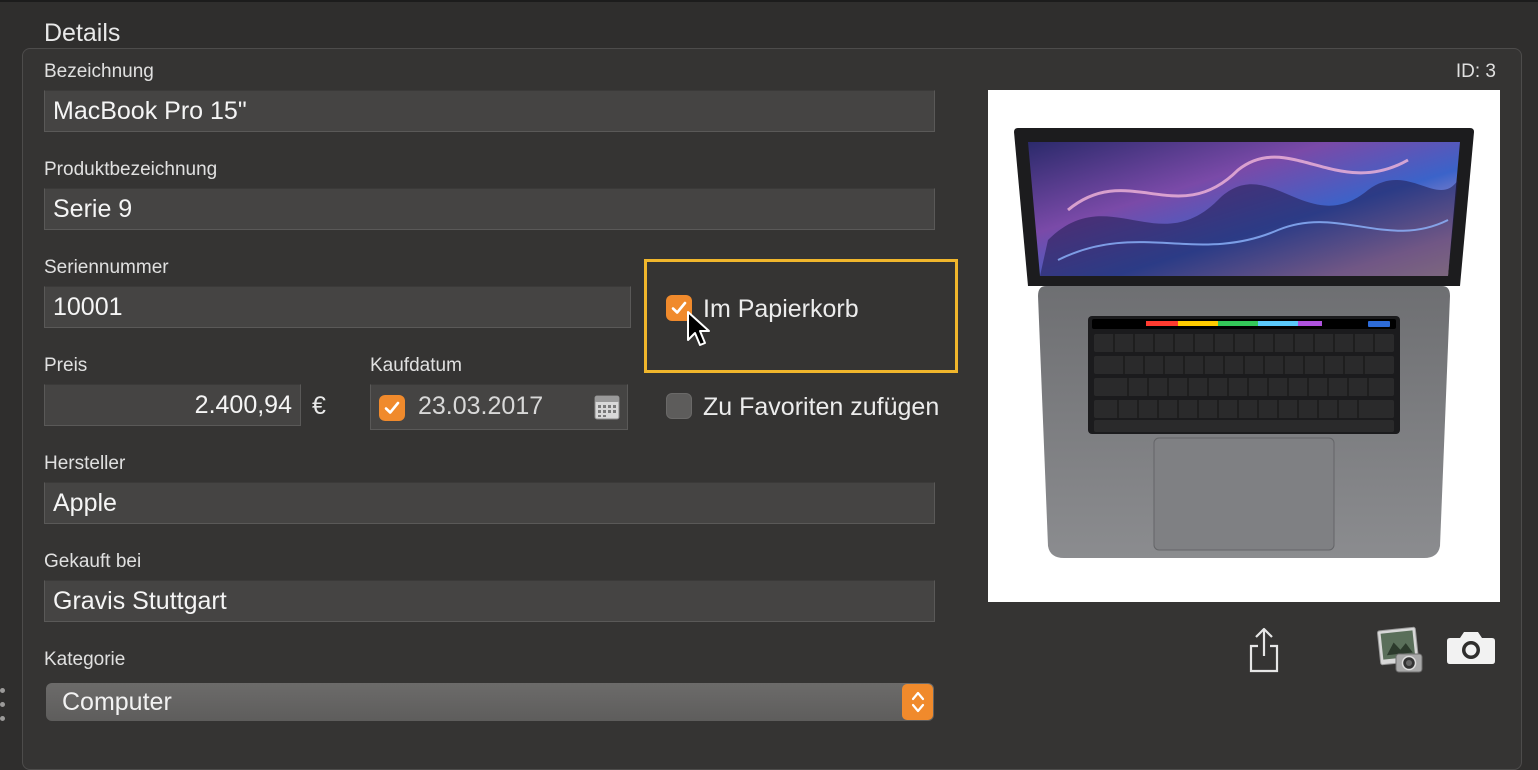  What do you see at coordinates (490, 702) in the screenshot?
I see `kategorie-popup: Computer` at bounding box center [490, 702].